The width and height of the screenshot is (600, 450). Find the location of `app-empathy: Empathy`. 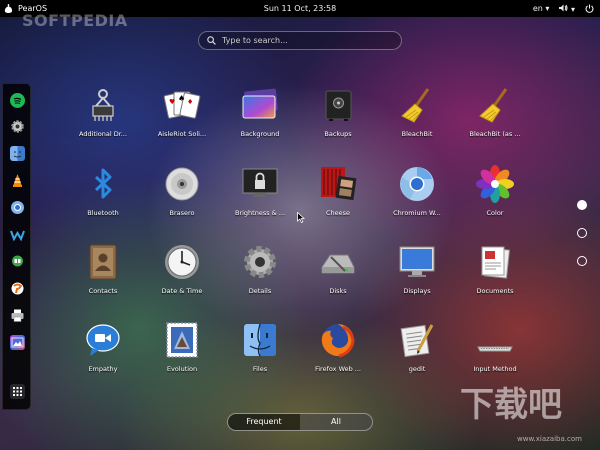

app-empathy: Empathy is located at coordinates (103, 356).